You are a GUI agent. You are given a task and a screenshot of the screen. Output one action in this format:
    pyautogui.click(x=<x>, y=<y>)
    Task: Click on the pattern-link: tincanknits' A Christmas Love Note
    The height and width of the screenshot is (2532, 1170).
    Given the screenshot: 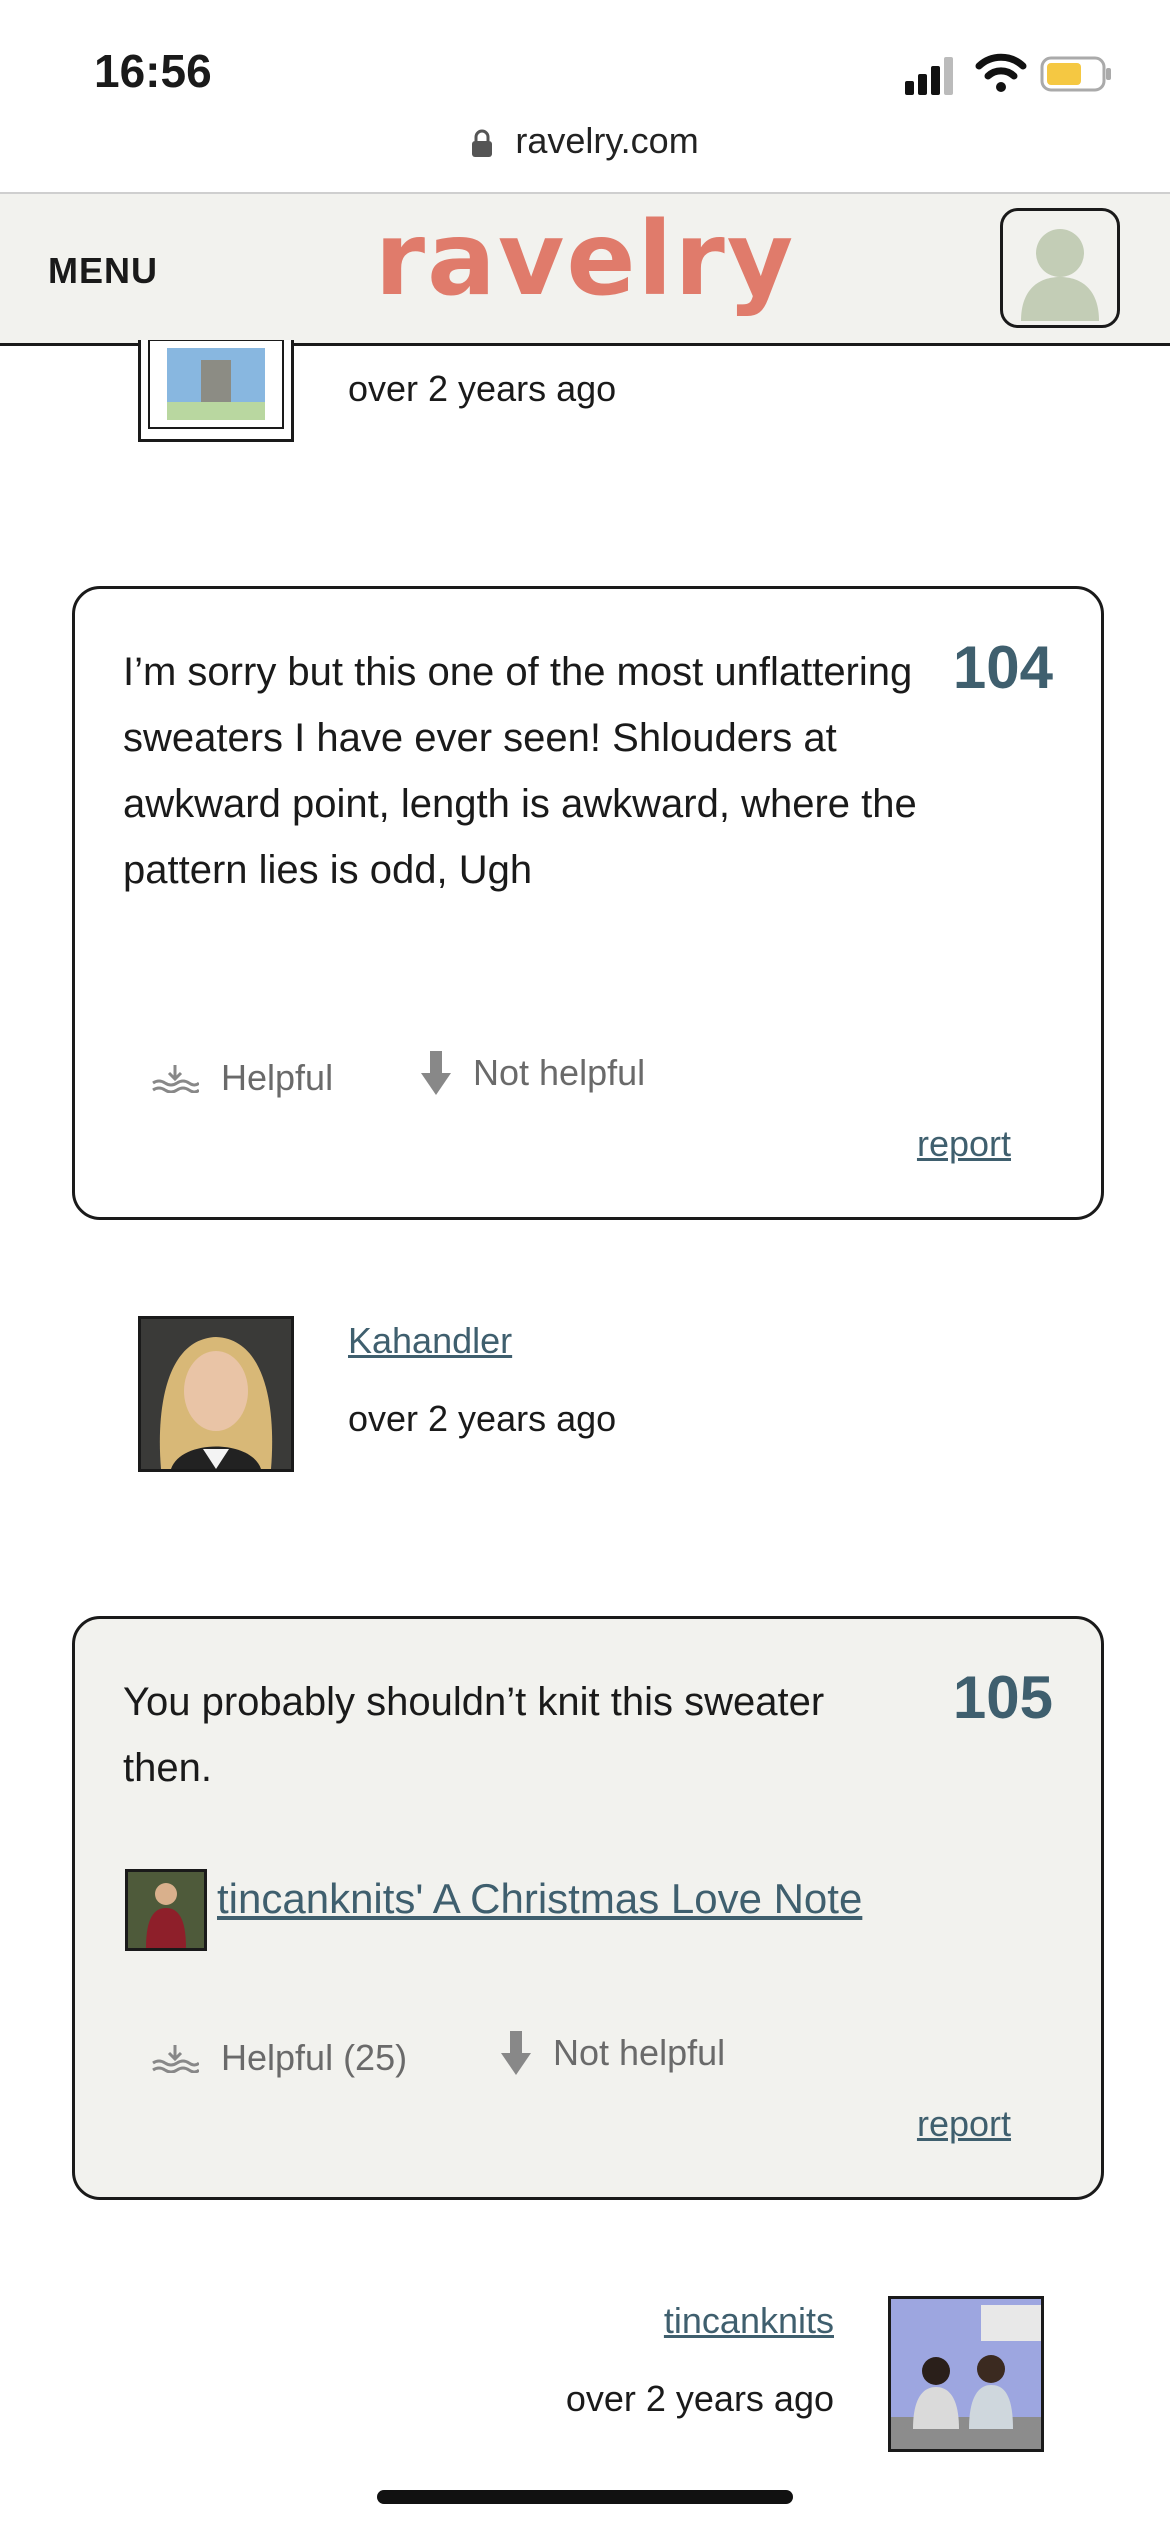 What is the action you would take?
    pyautogui.click(x=539, y=1899)
    